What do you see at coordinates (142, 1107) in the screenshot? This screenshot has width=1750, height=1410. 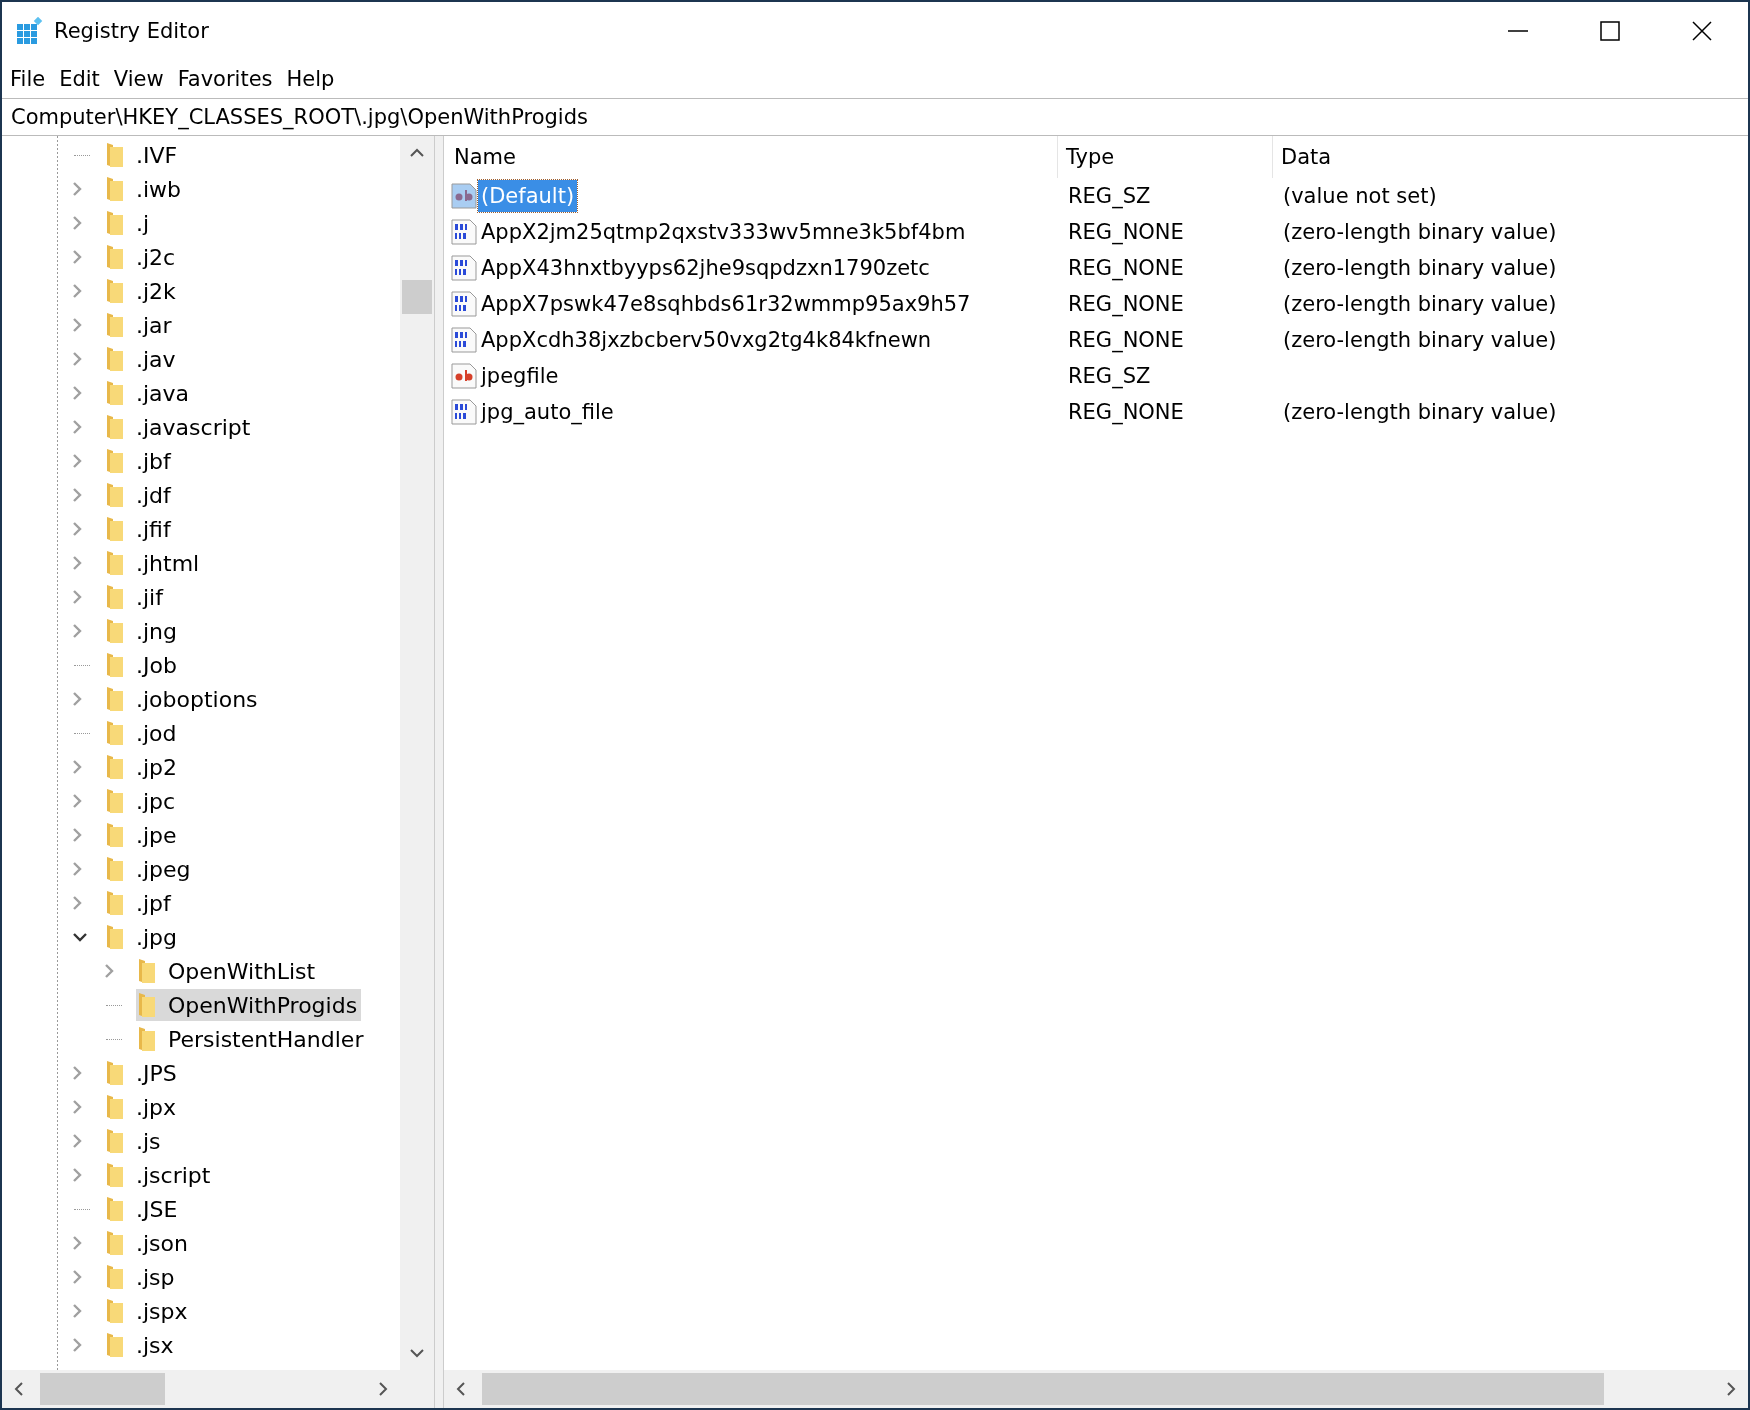 I see `tree-item: .jpx` at bounding box center [142, 1107].